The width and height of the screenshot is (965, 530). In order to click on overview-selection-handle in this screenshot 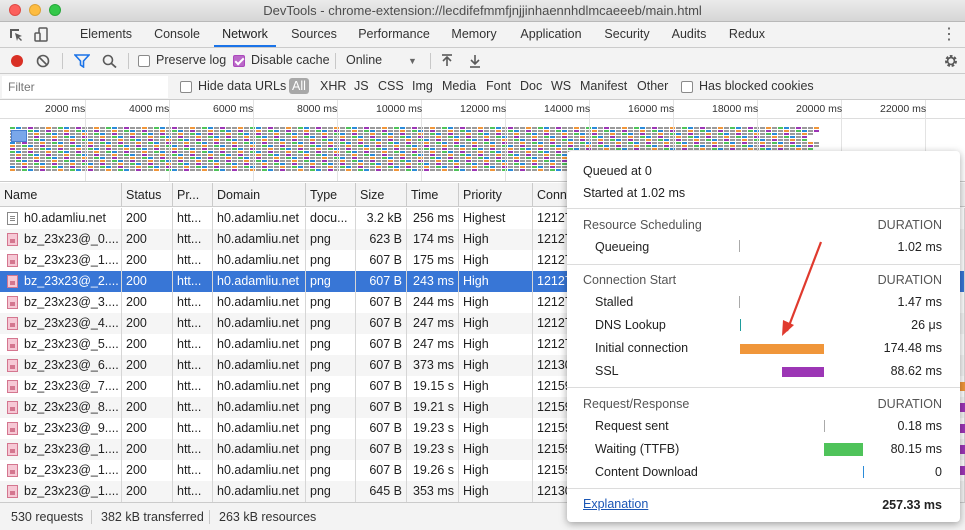, I will do `click(19, 136)`.